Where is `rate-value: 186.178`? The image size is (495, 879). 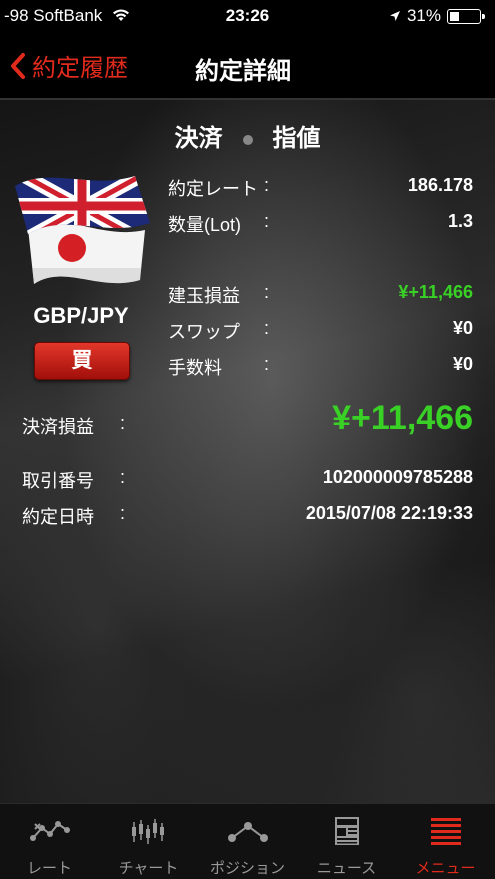
rate-value: 186.178 is located at coordinates (440, 185).